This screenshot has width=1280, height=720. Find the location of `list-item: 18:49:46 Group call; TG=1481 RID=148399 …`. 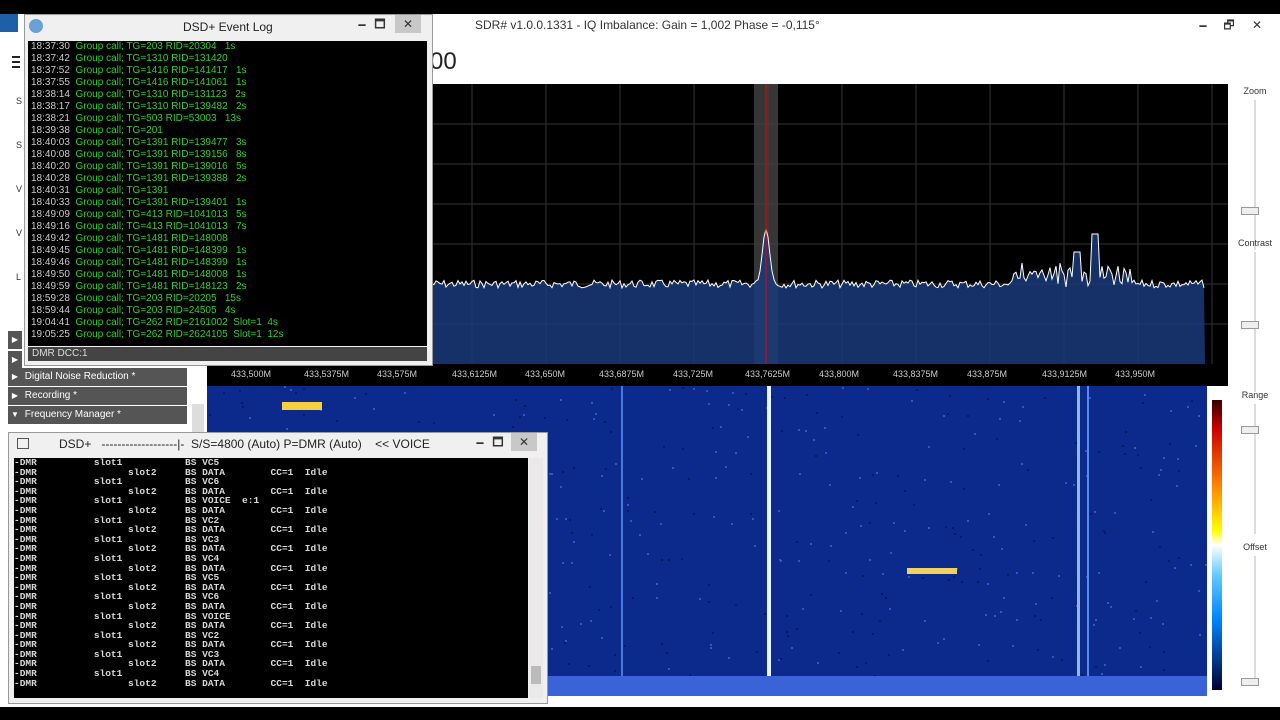

list-item: 18:49:46 Group call; TG=1481 RID=148399 … is located at coordinates (227, 263).